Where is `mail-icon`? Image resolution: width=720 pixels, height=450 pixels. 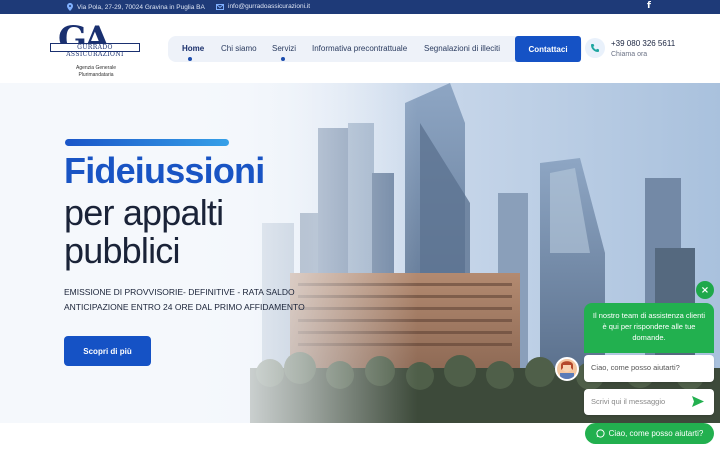 mail-icon is located at coordinates (220, 6).